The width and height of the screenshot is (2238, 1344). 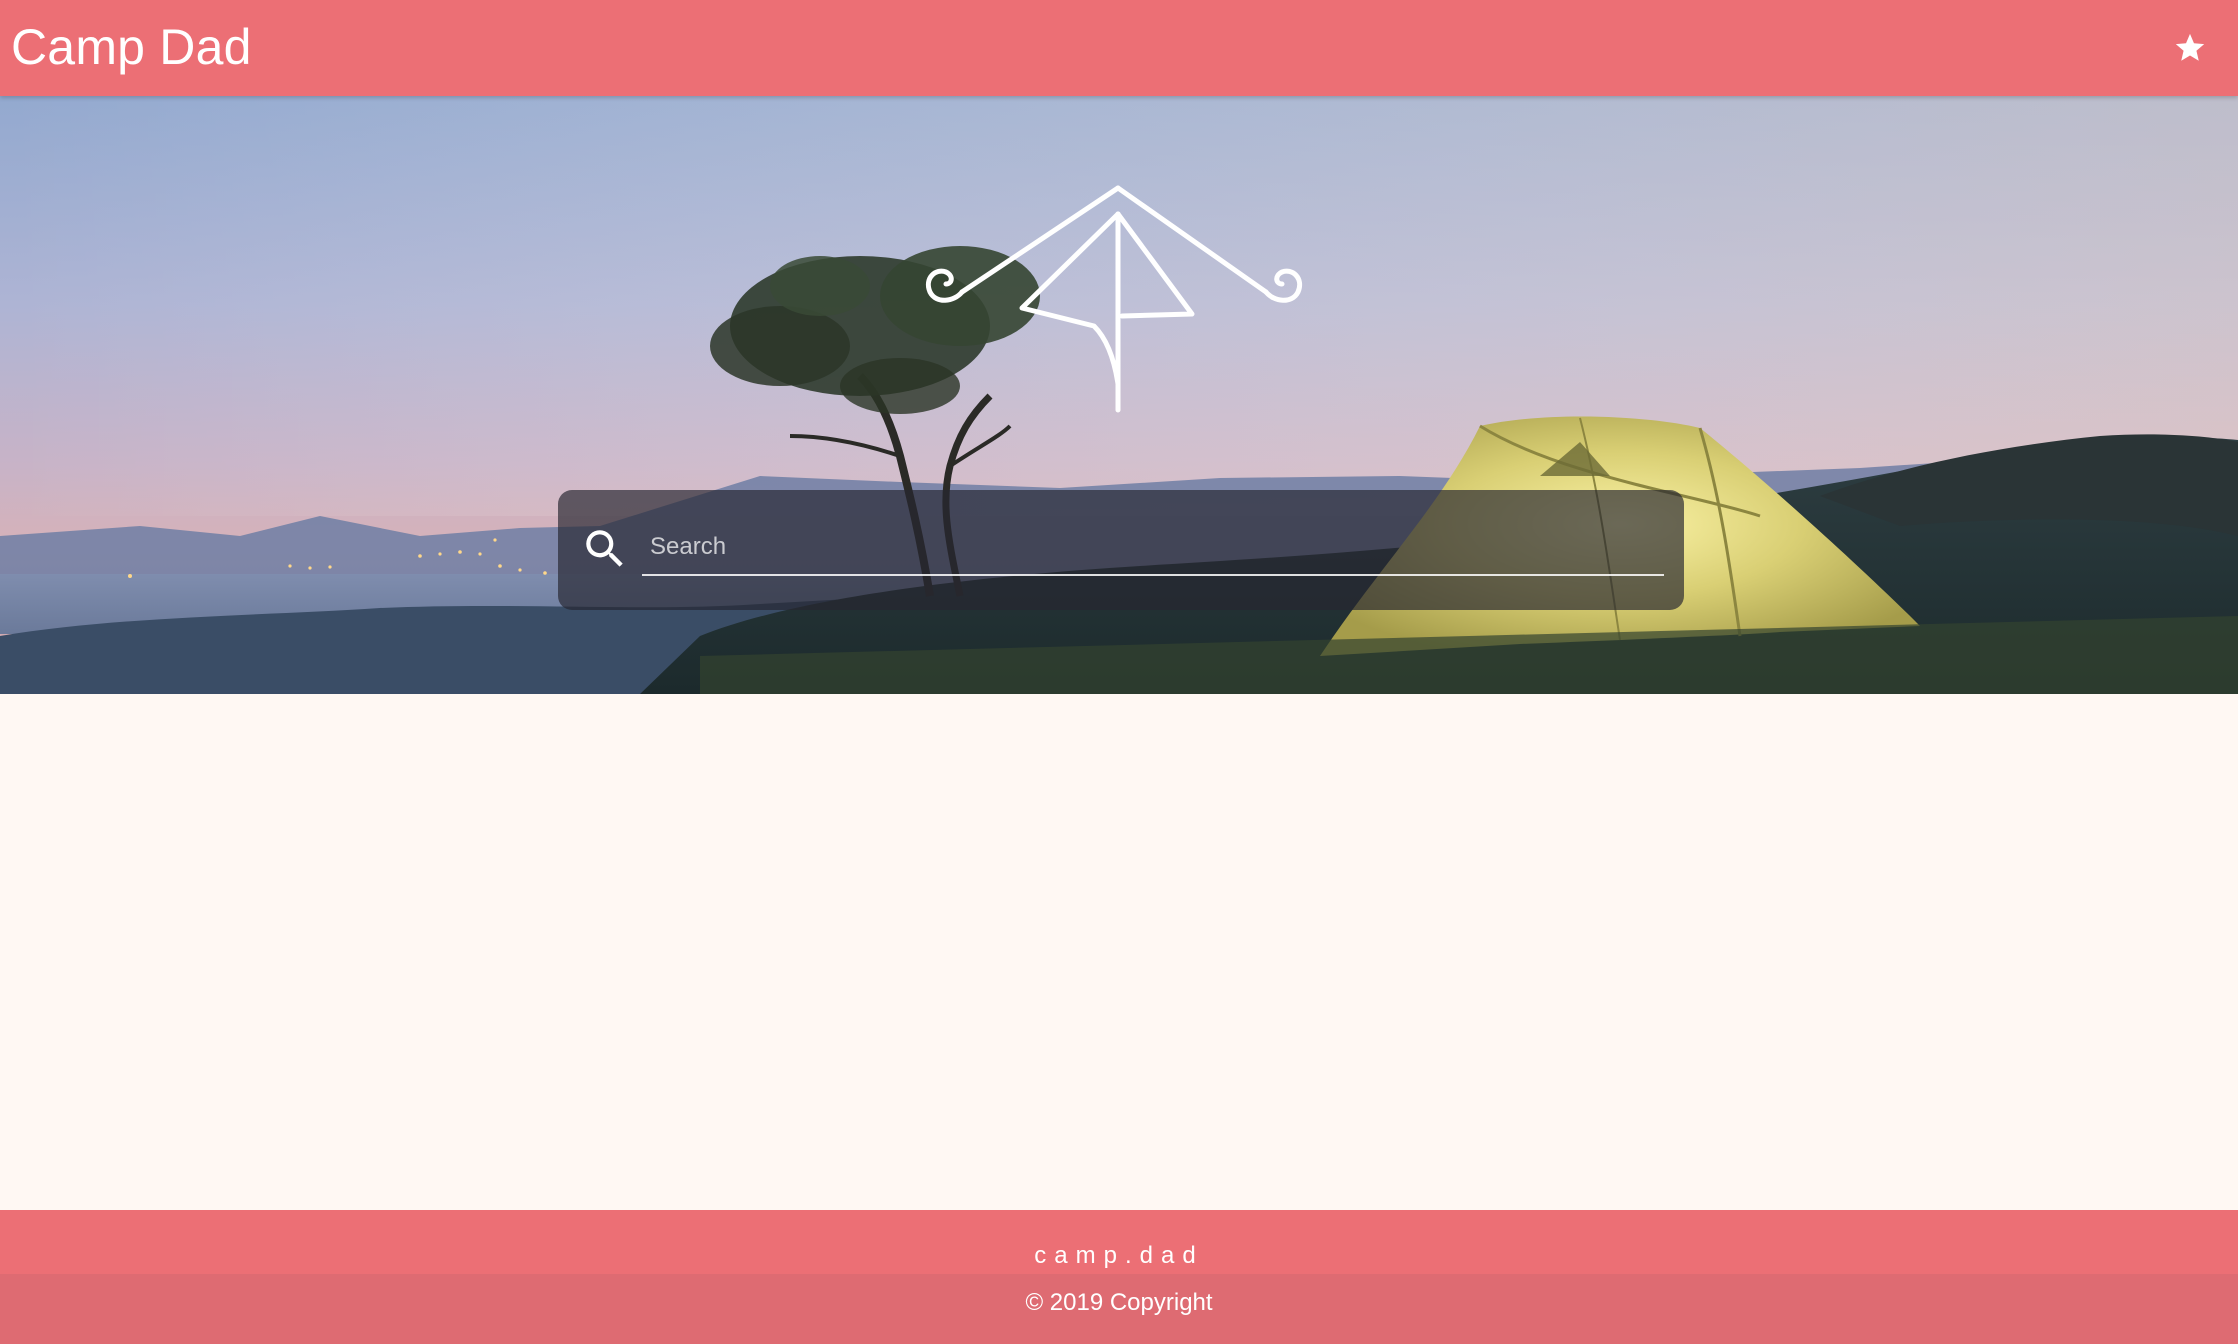 What do you see at coordinates (1119, 1256) in the screenshot?
I see `footer-brand: camp.dad` at bounding box center [1119, 1256].